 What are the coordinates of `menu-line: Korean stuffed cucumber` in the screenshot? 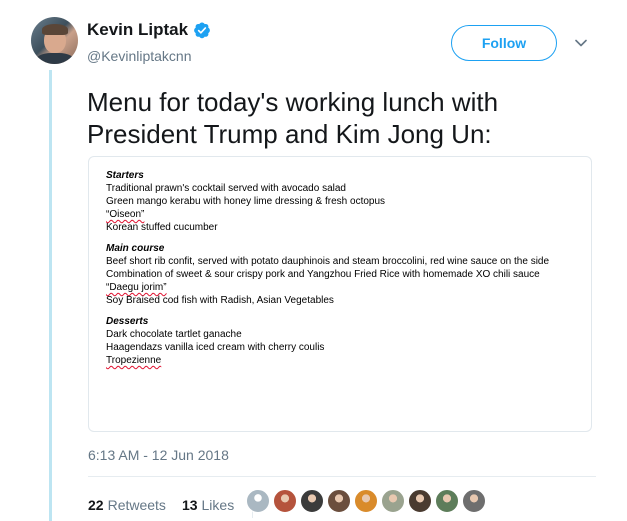 It's located at (162, 227).